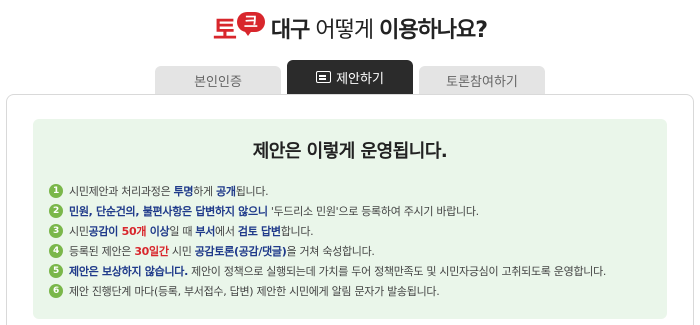  I want to click on notice-title: 제안은 이렇게 운영됩니다., so click(350, 151).